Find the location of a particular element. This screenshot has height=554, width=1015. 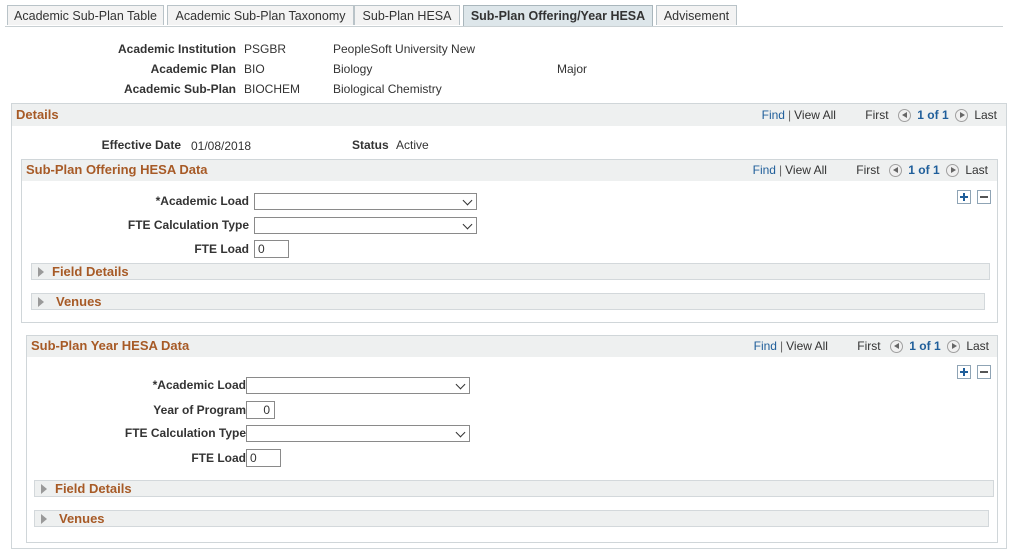

year-fte-load-label: FTE Load is located at coordinates (218, 458).